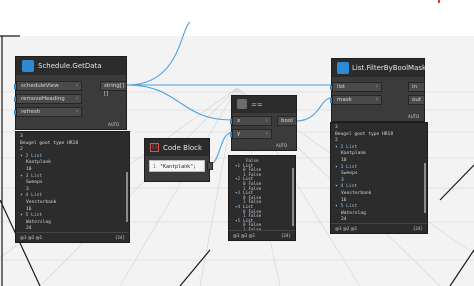  What do you see at coordinates (242, 104) in the screenshot?
I see `equals-icon` at bounding box center [242, 104].